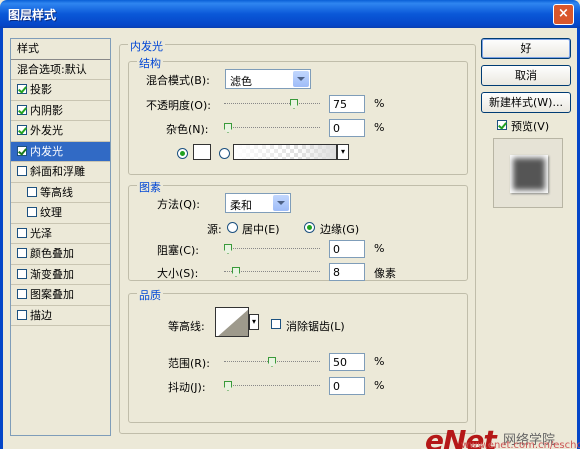 The height and width of the screenshot is (449, 580). I want to click on style-item: 内阴影, so click(60, 111).